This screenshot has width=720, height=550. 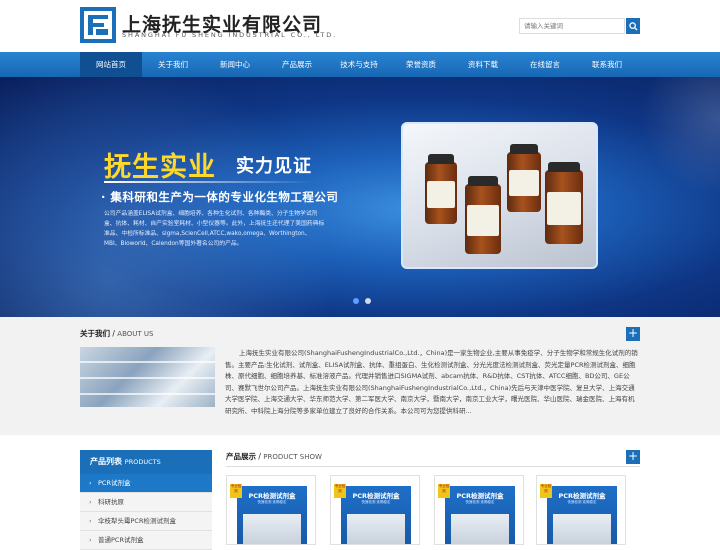 I want to click on sidebar-item-antigen: 科研抗原, so click(x=146, y=502).